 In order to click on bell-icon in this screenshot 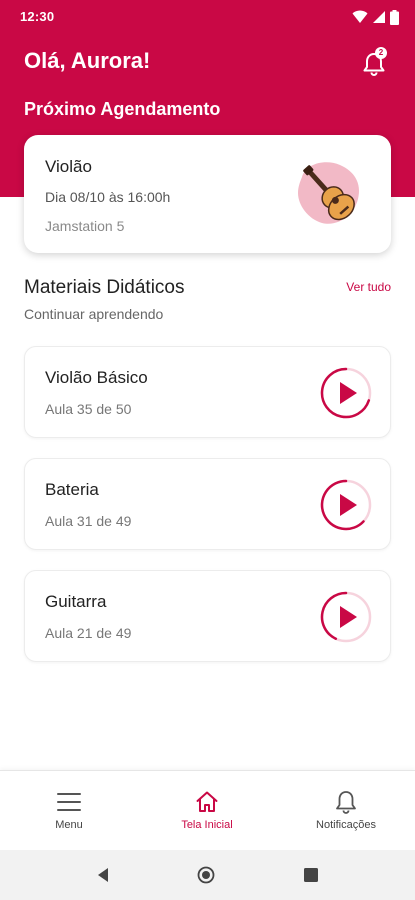, I will do `click(346, 802)`.